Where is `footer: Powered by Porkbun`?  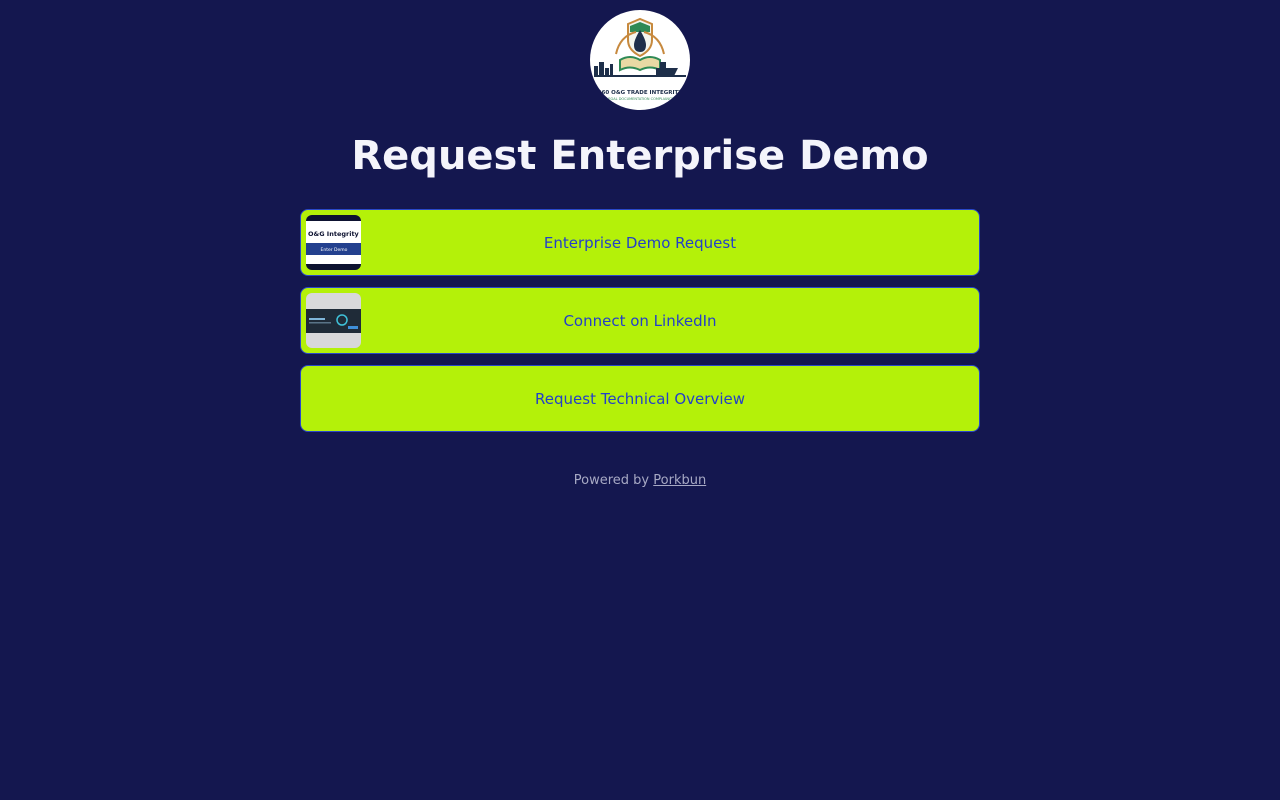 footer: Powered by Porkbun is located at coordinates (640, 481).